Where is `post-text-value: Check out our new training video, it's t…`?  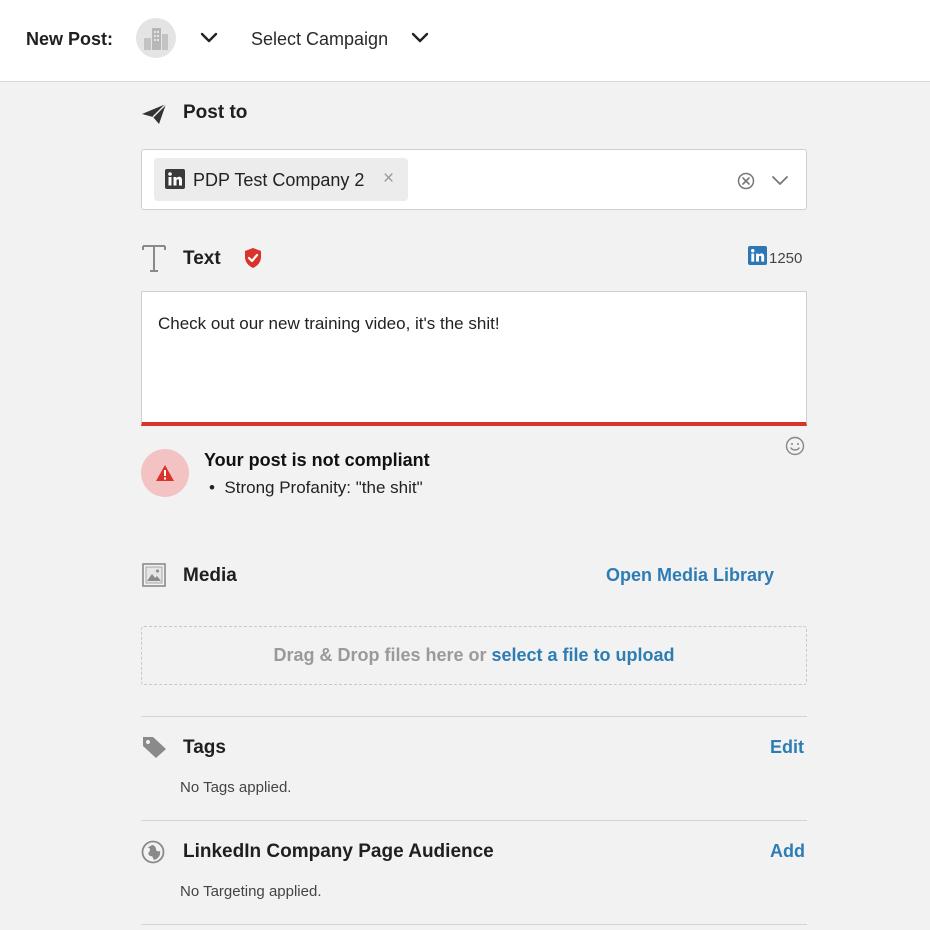 post-text-value: Check out our new training video, it's t… is located at coordinates (329, 323).